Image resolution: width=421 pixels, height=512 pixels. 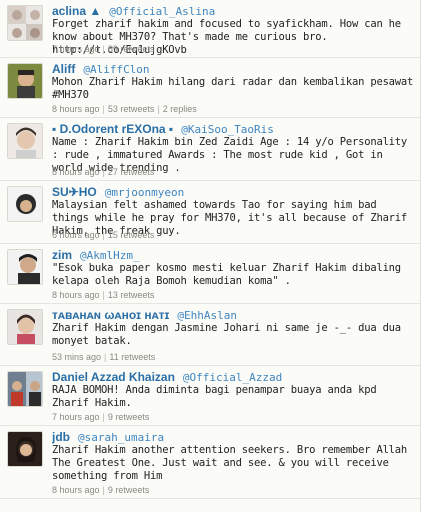 What do you see at coordinates (112, 129) in the screenshot?
I see `author-name: ▪ D.Odorent rEXOna ▪` at bounding box center [112, 129].